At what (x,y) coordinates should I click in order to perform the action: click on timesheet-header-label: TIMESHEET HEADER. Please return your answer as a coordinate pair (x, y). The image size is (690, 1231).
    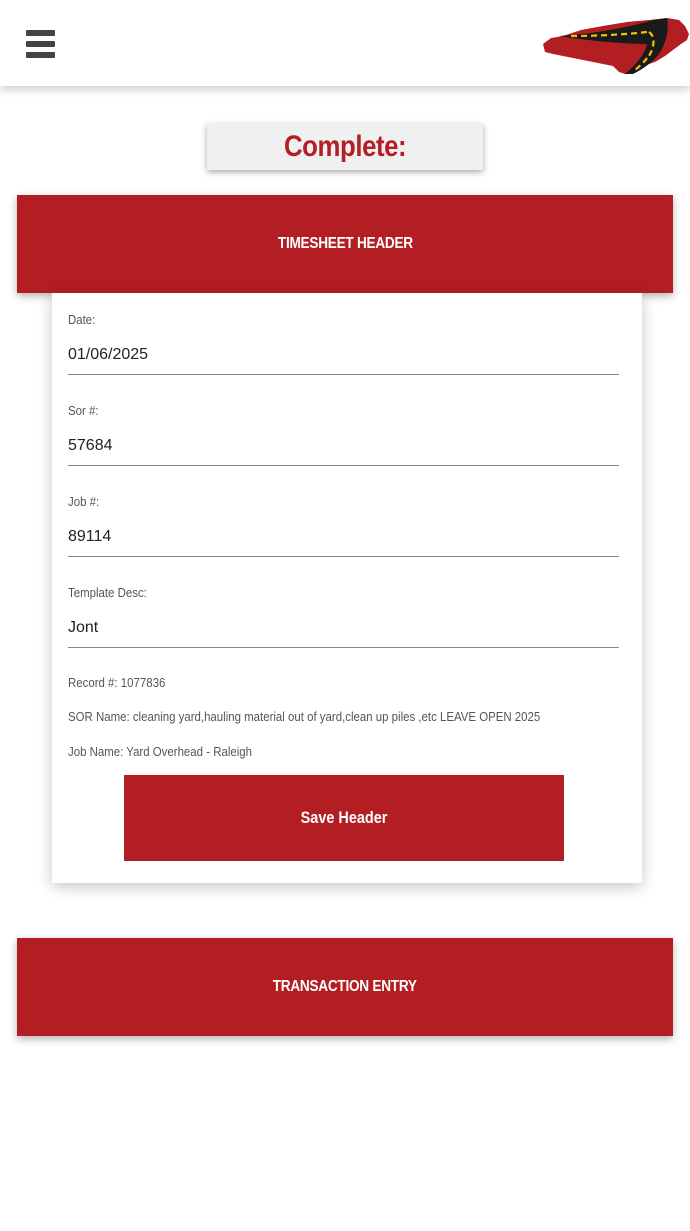
    Looking at the image, I should click on (345, 243).